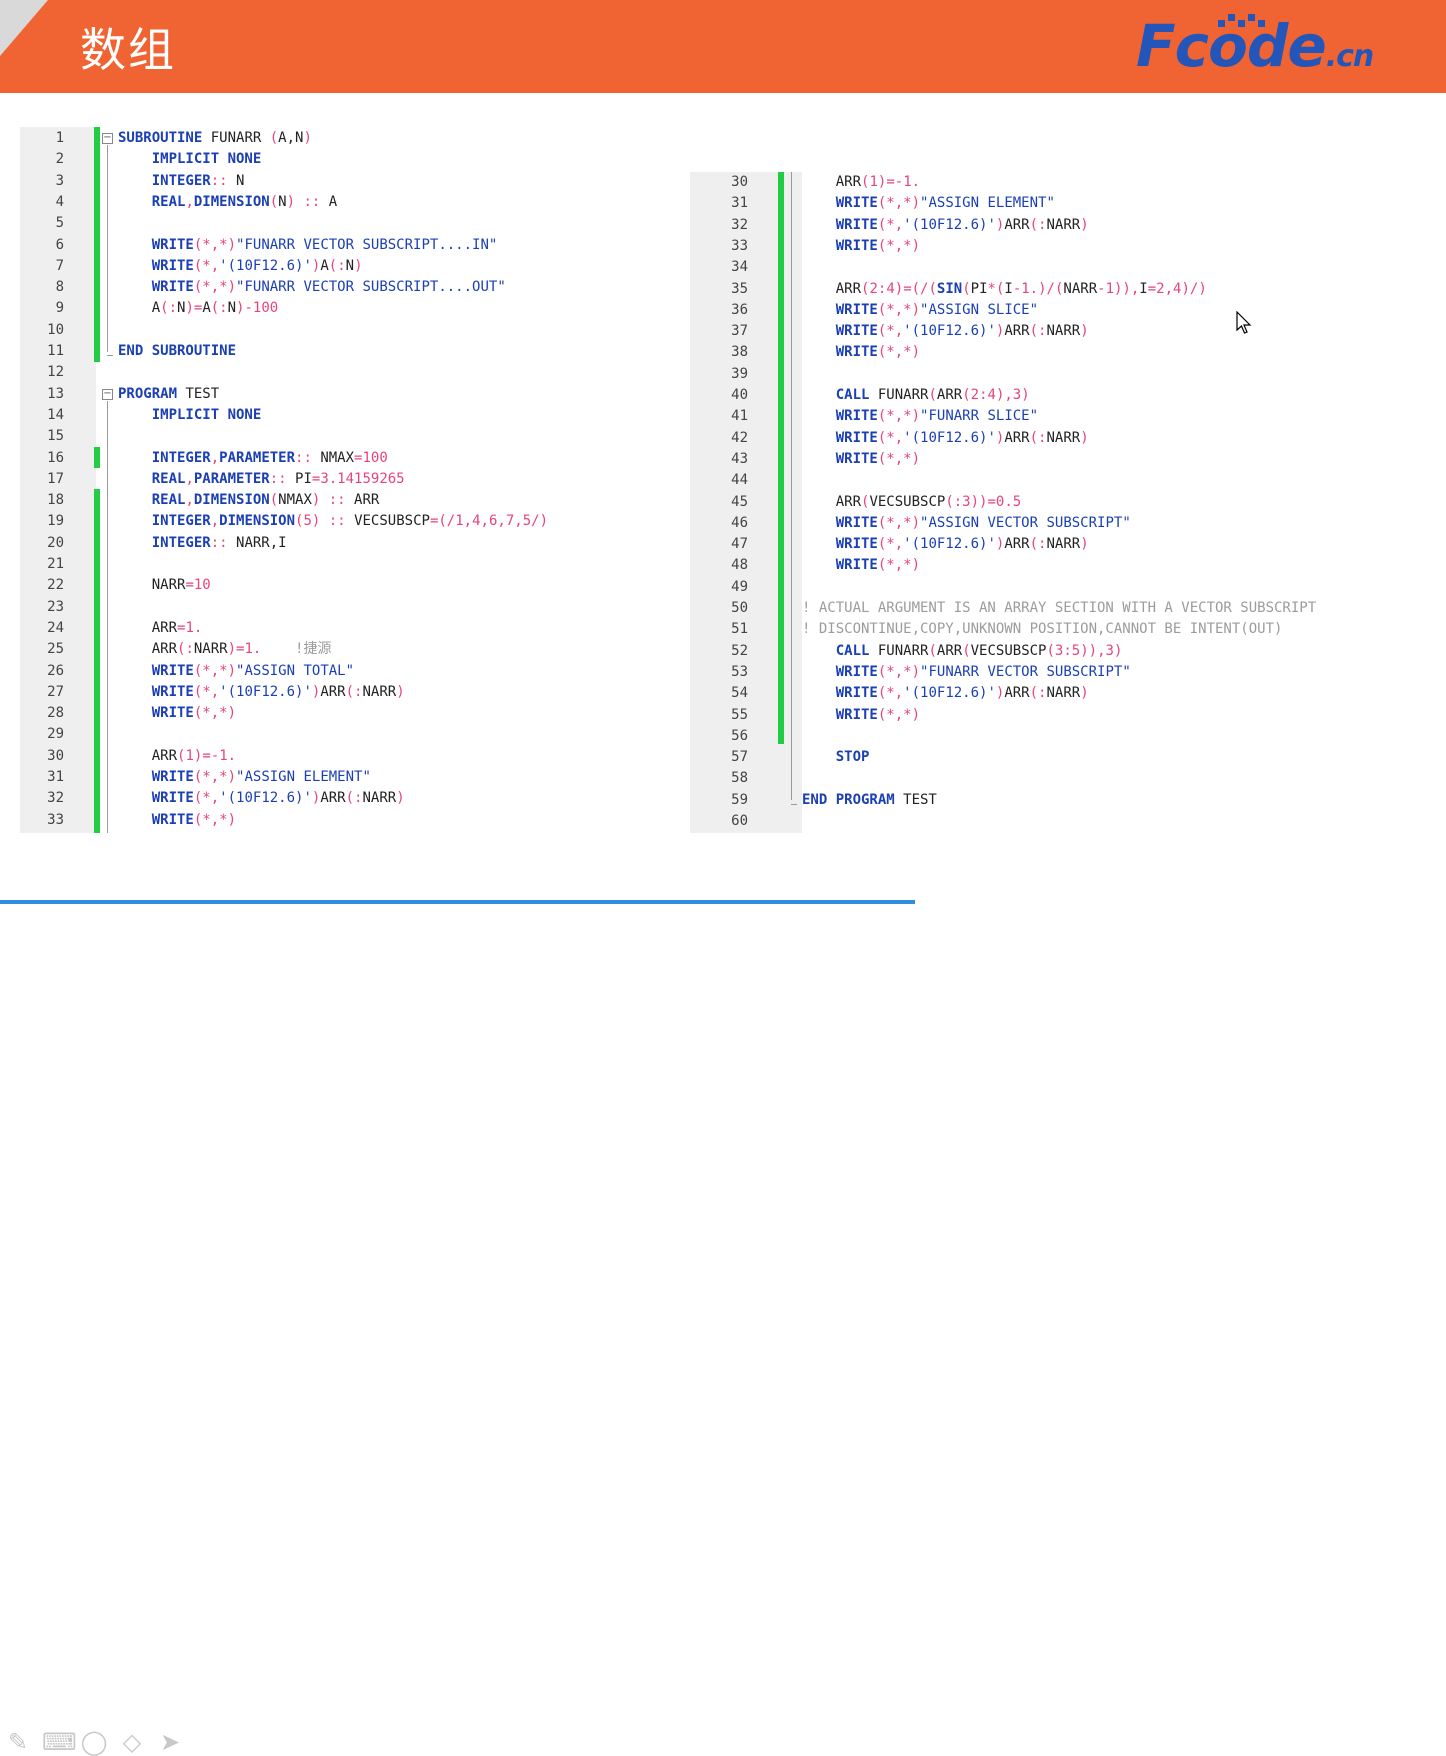  Describe the element at coordinates (350, 159) in the screenshot. I see `code-line: 2 IMPLICIT NONE` at that location.